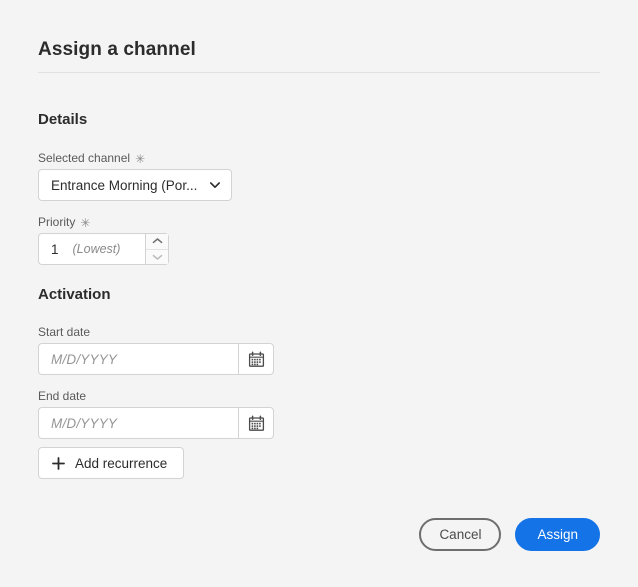  Describe the element at coordinates (138, 359) in the screenshot. I see `start-date-input: M/D/YYYY` at that location.